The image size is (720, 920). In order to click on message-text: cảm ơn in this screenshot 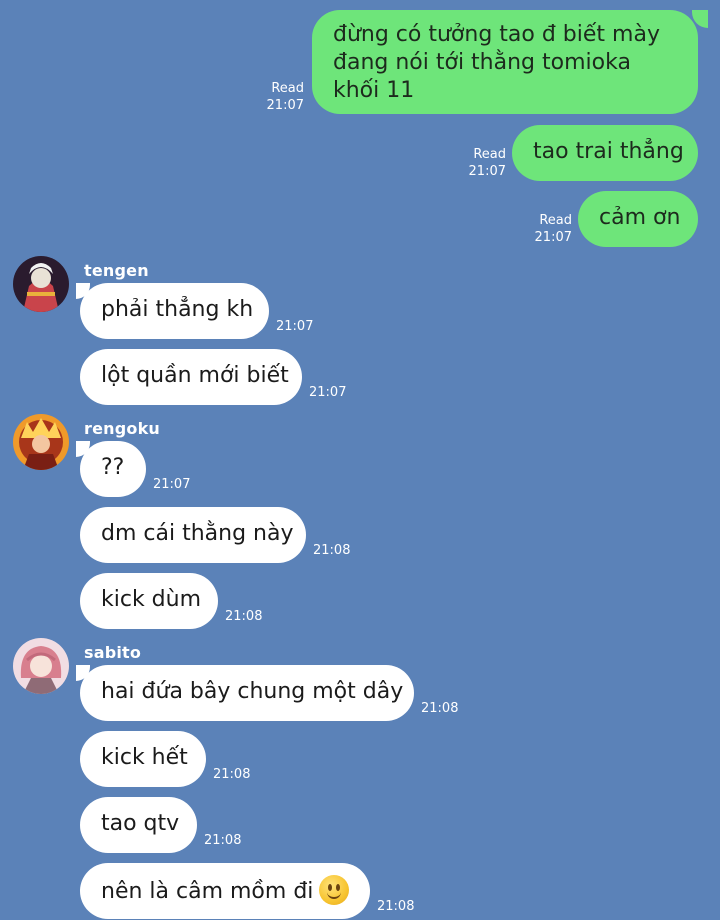, I will do `click(640, 217)`.